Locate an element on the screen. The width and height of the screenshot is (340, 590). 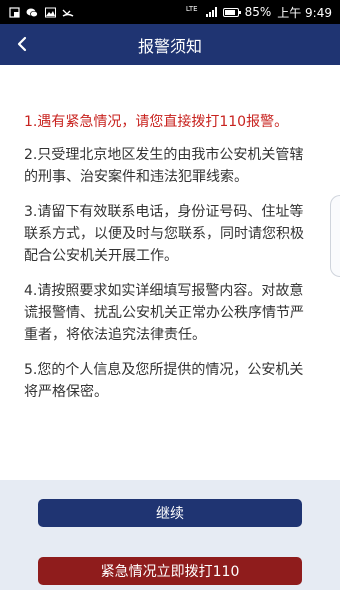
continue-button: 继续 is located at coordinates (170, 513).